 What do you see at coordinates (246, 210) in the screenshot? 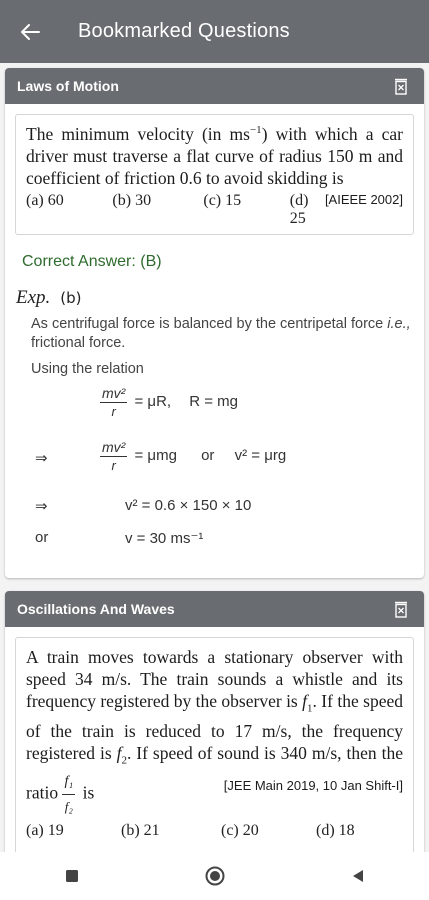
I see `option-c: (c) 15` at bounding box center [246, 210].